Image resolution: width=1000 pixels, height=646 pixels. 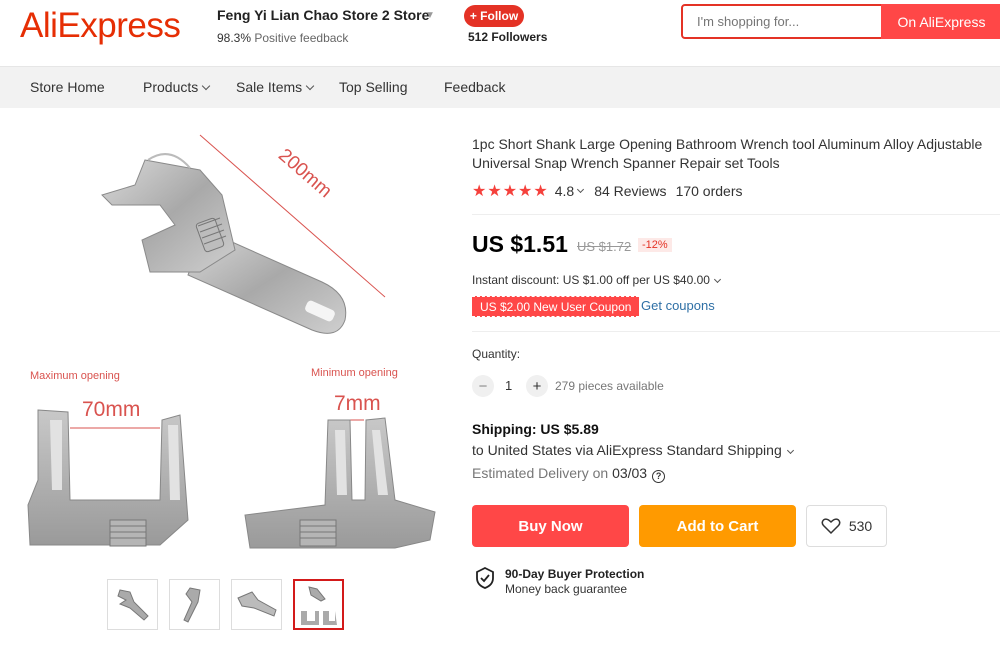 I want to click on length-label: 200mm, so click(x=305, y=173).